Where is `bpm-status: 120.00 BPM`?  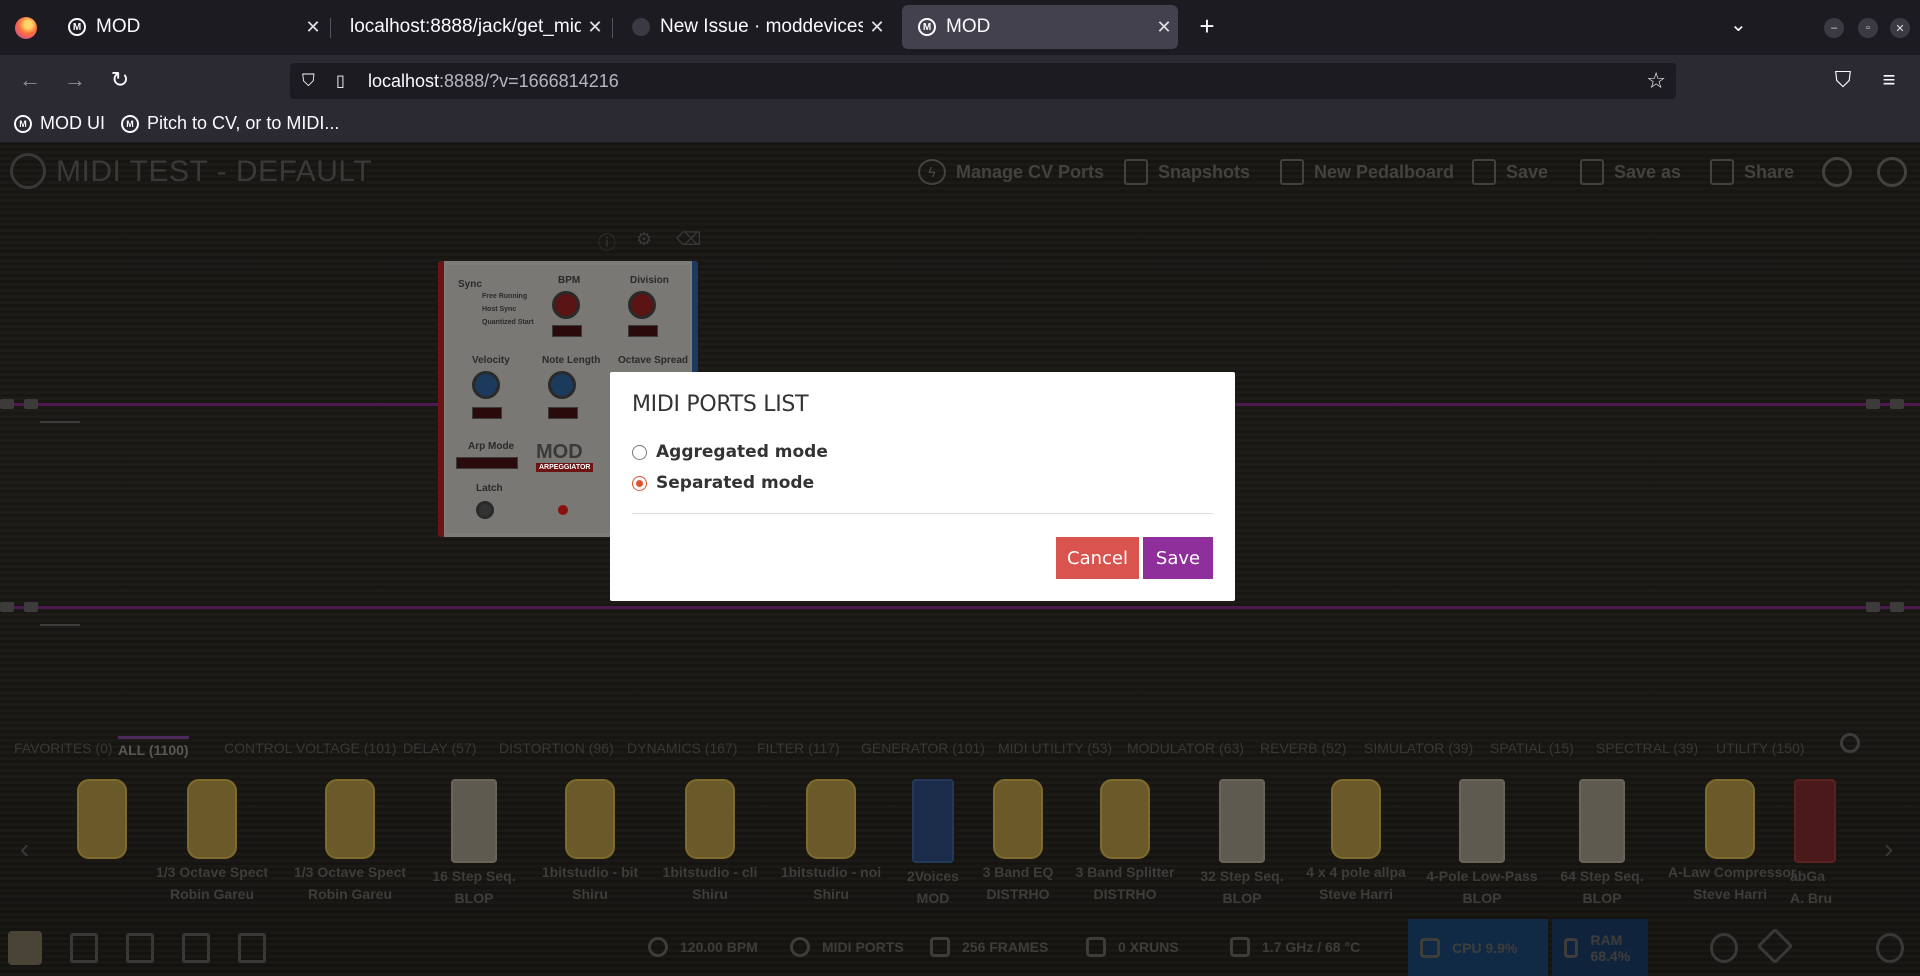 bpm-status: 120.00 BPM is located at coordinates (703, 947).